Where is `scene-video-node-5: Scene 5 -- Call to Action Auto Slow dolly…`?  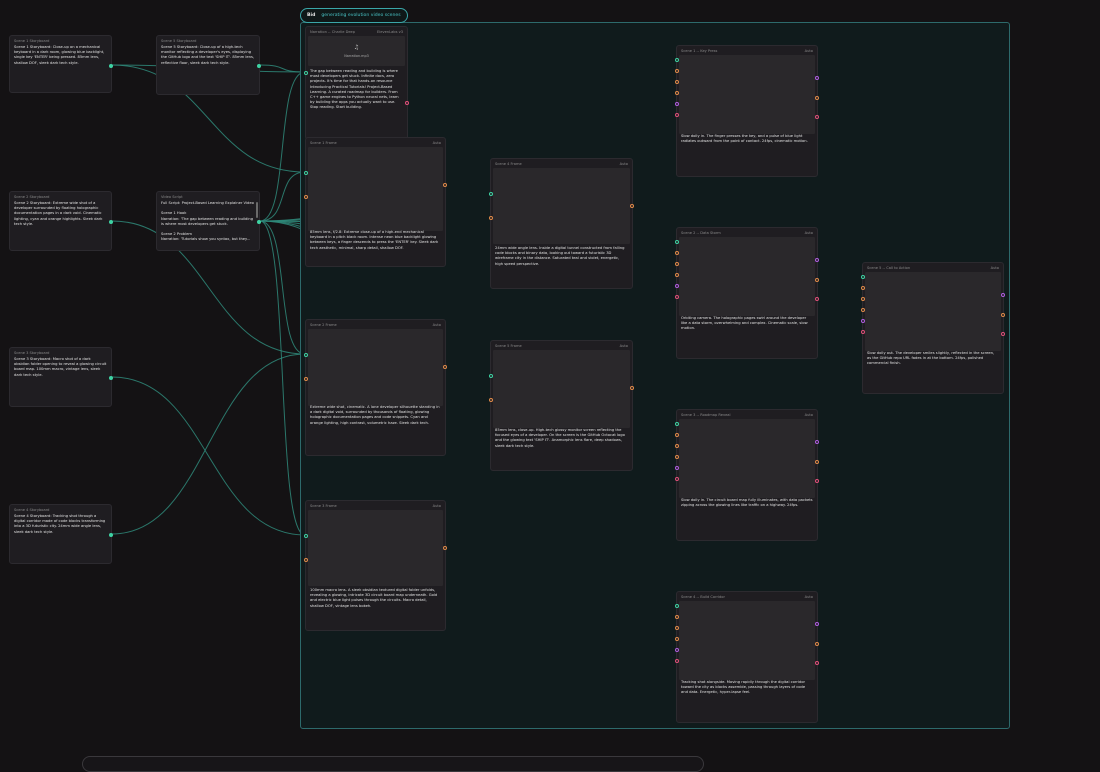
scene-video-node-5: Scene 5 -- Call to Action Auto Slow dolly… is located at coordinates (933, 328).